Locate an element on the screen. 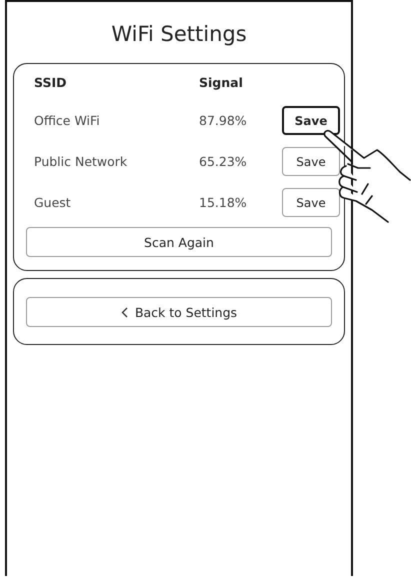  chevron-left-icon is located at coordinates (124, 312).